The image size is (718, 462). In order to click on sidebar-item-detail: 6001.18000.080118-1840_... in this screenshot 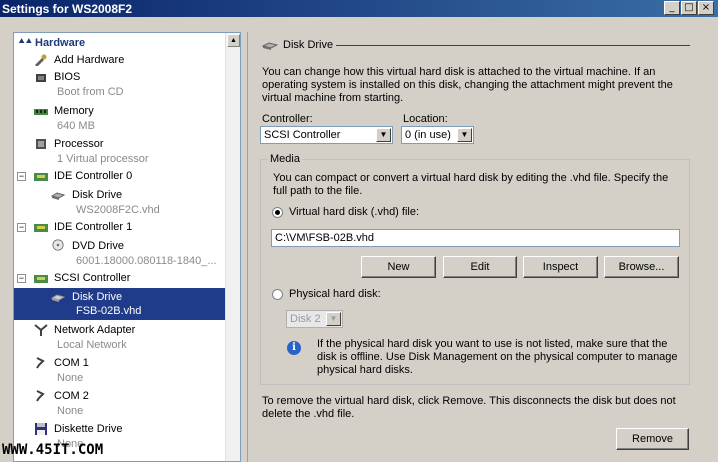, I will do `click(146, 261)`.